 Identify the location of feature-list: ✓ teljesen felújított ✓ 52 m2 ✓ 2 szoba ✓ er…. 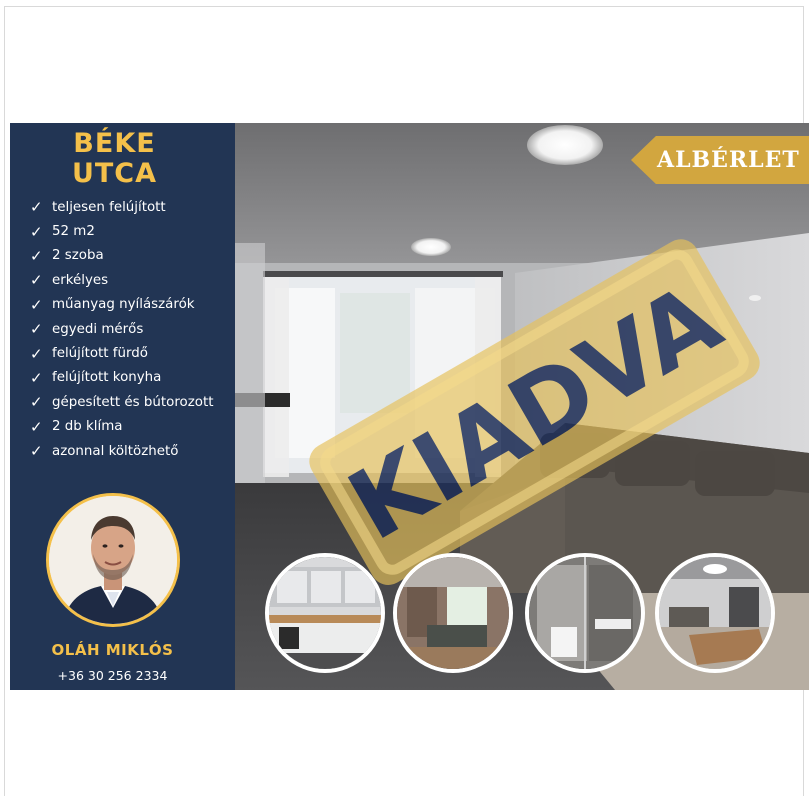
(121, 329).